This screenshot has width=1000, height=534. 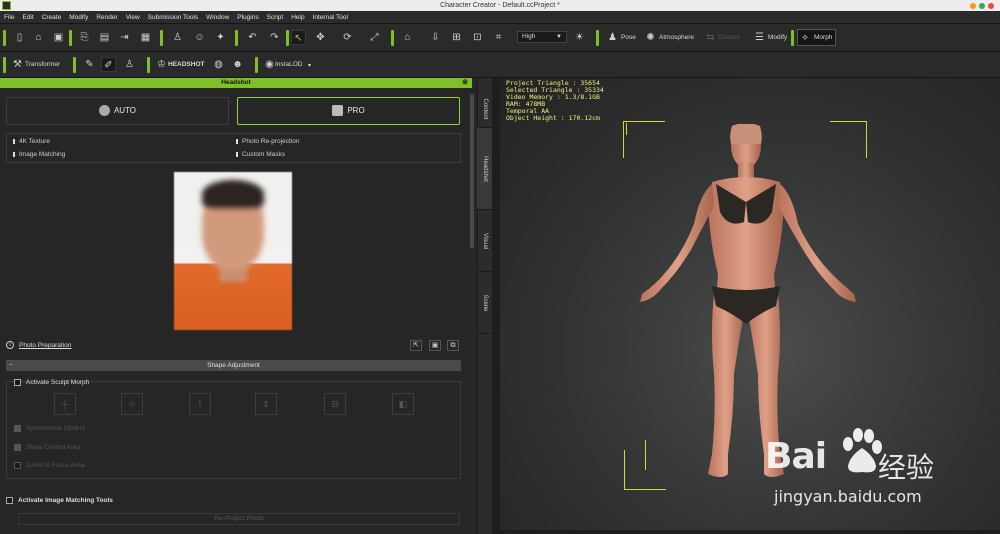 What do you see at coordinates (435, 345) in the screenshot?
I see `save-photo-icon: ▣` at bounding box center [435, 345].